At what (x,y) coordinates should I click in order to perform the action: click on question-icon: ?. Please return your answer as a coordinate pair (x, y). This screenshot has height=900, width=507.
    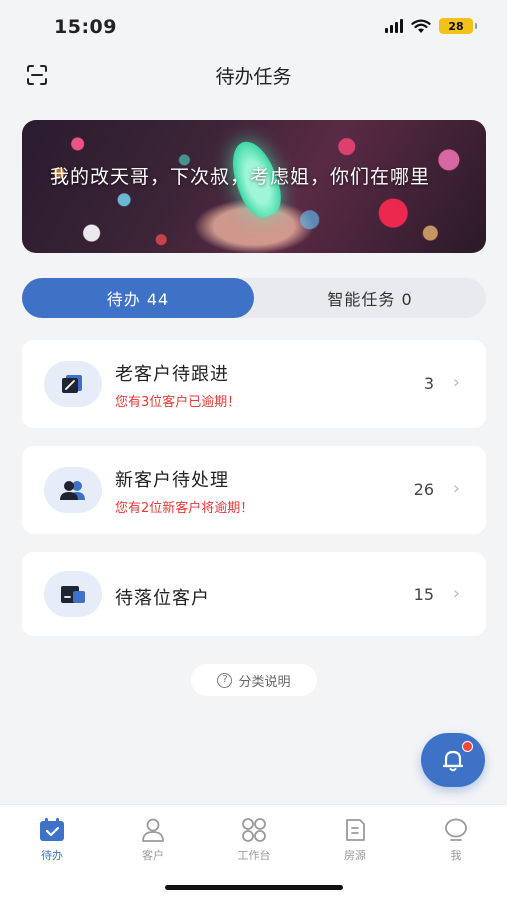
    Looking at the image, I should click on (225, 680).